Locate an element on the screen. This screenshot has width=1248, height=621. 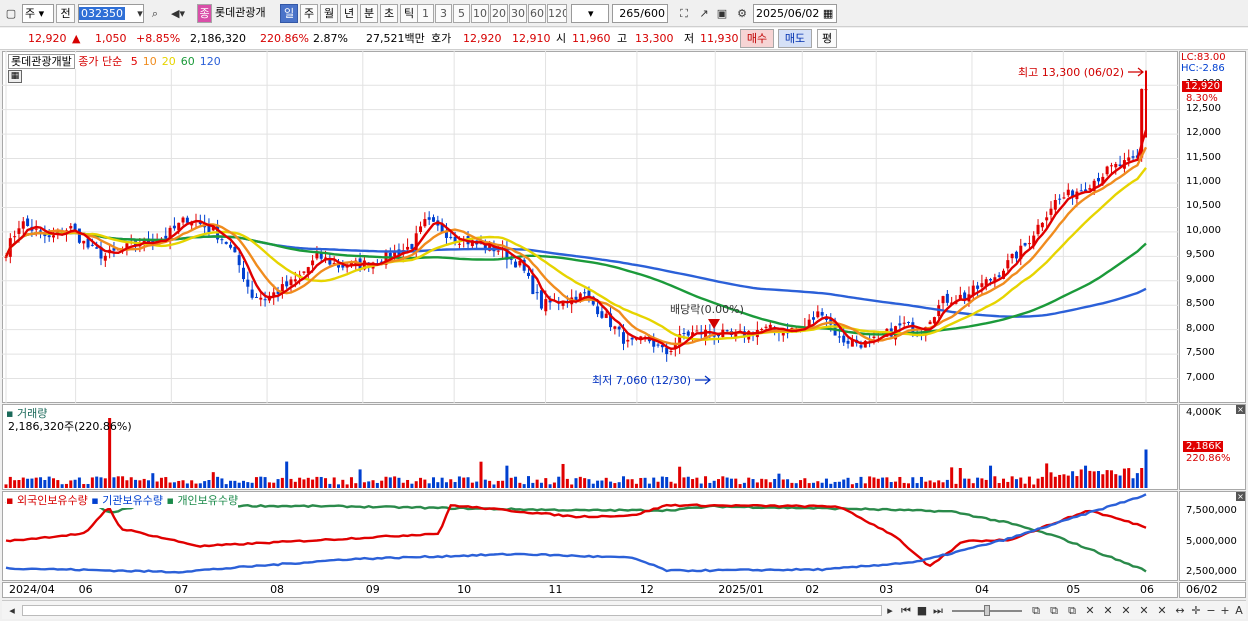
interval-select: ▾ is located at coordinates (590, 13).